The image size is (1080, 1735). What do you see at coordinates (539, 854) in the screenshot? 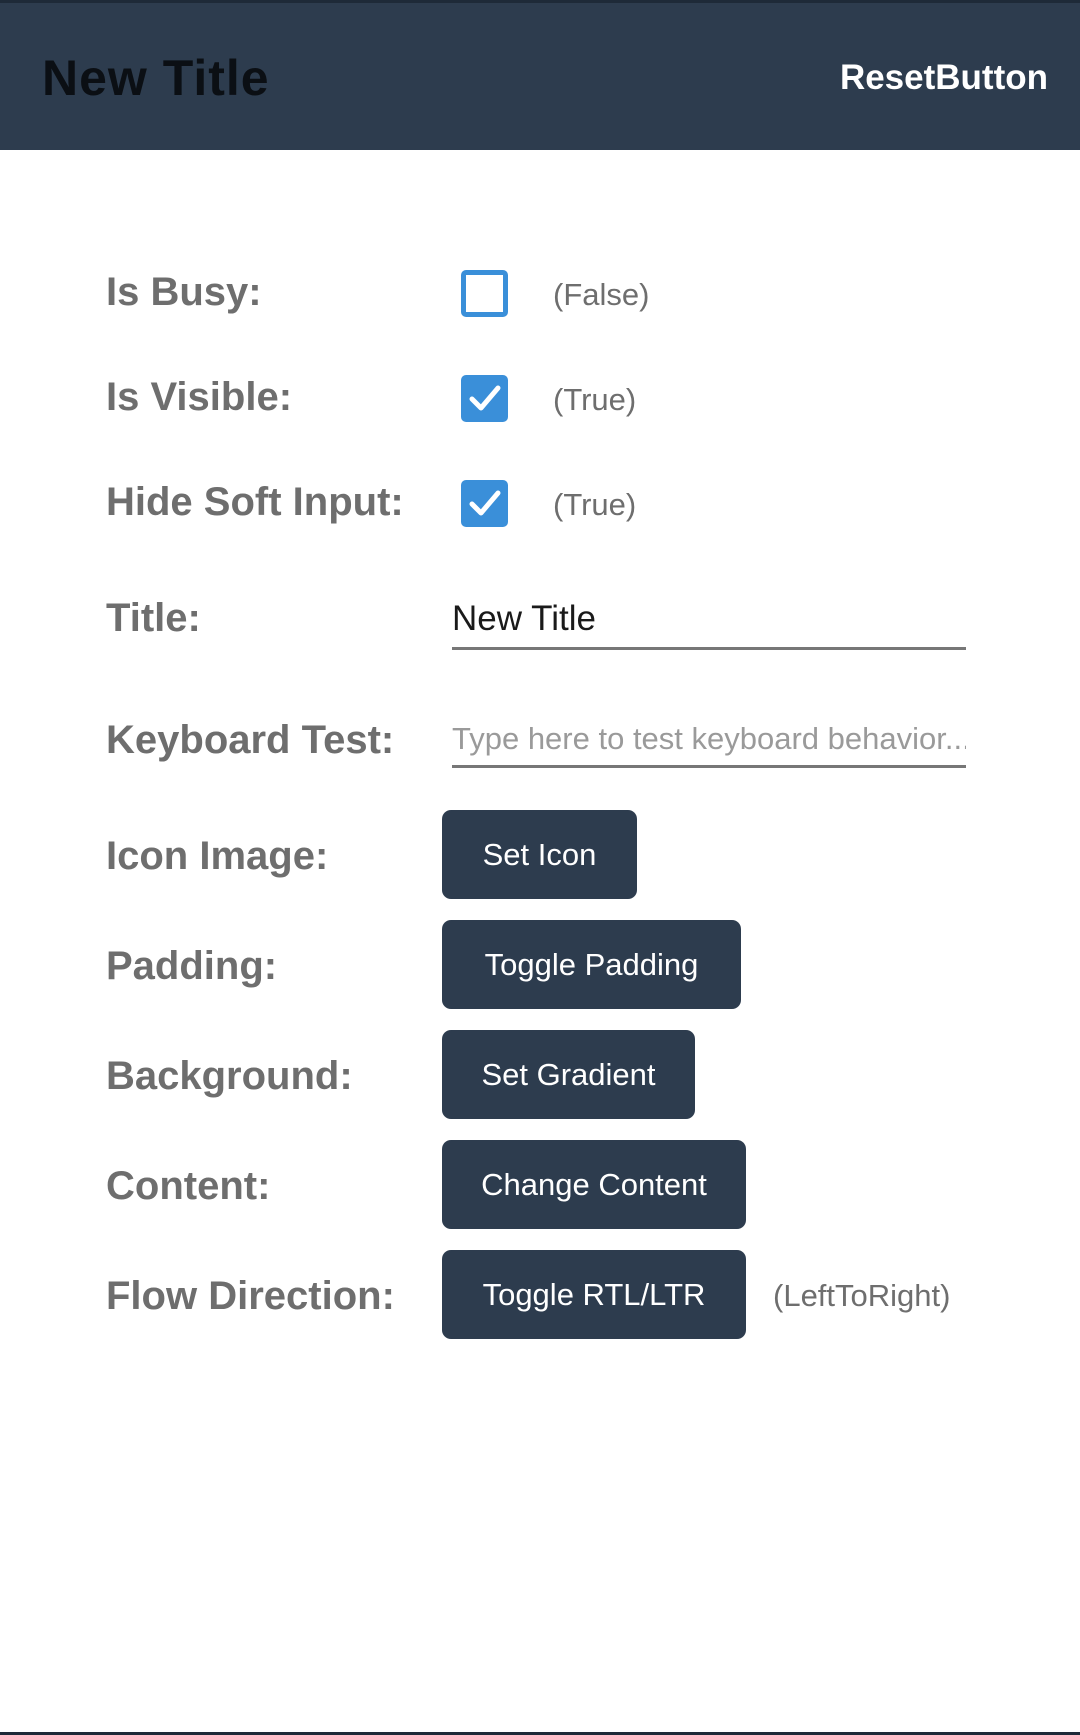
I see `set-icon-button: Set Icon` at bounding box center [539, 854].